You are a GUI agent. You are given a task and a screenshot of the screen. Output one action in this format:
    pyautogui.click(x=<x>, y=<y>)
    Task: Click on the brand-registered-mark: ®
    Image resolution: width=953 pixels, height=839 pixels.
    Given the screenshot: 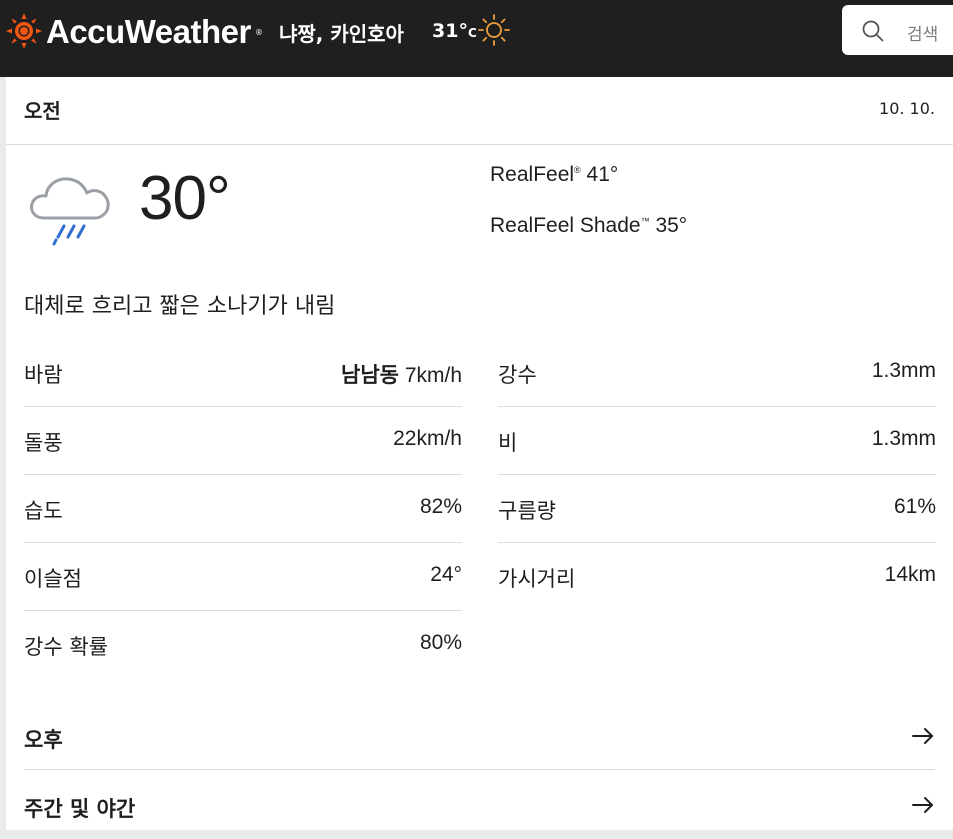 What is the action you would take?
    pyautogui.click(x=259, y=32)
    